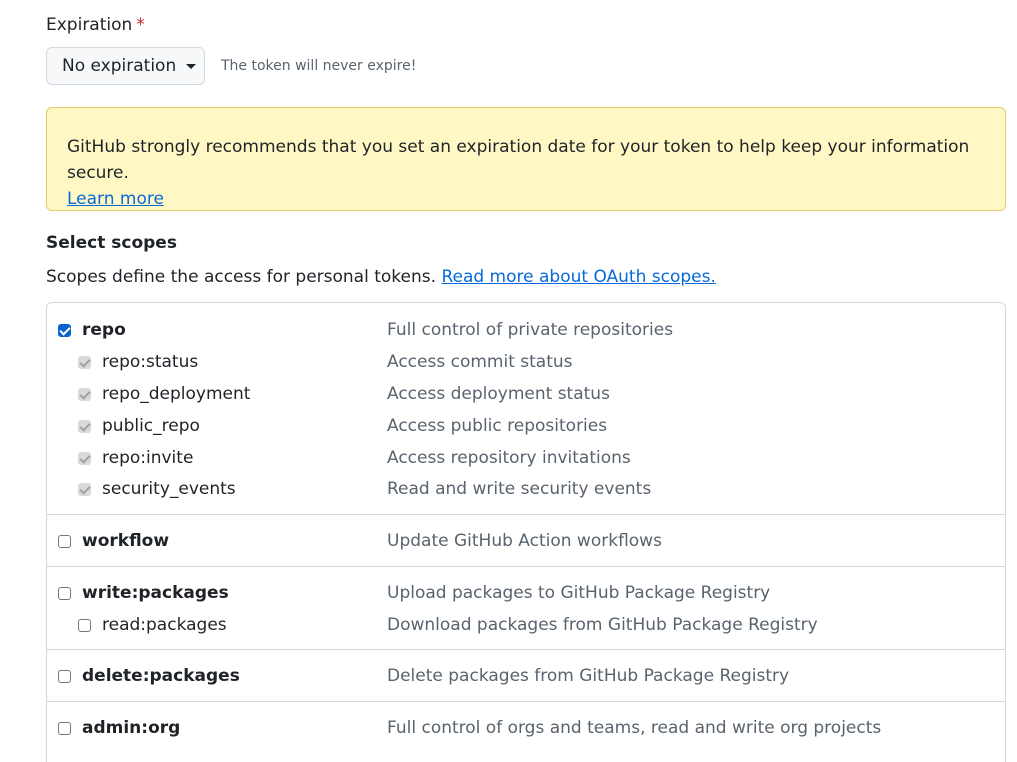  I want to click on expiration-label: Expiration *, so click(95, 25).